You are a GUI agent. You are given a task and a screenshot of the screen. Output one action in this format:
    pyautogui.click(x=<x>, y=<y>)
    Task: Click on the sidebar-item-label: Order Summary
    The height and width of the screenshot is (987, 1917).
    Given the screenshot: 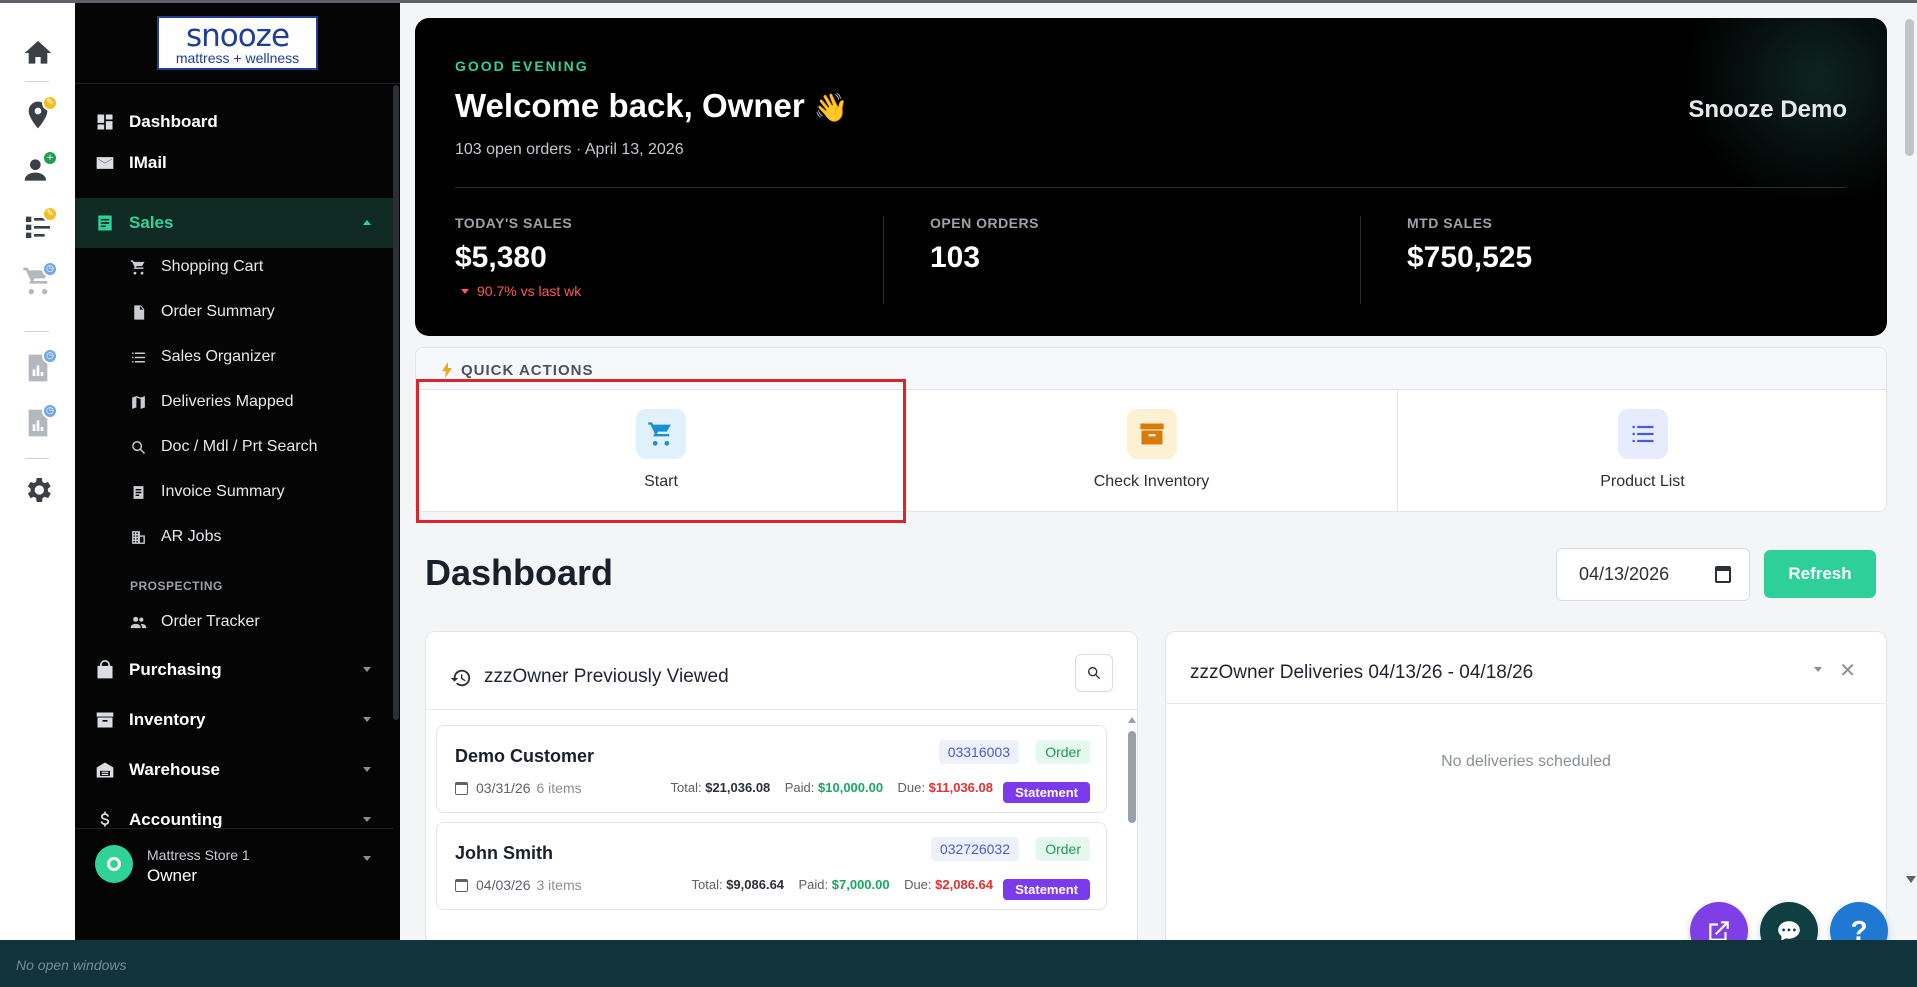 What is the action you would take?
    pyautogui.click(x=218, y=311)
    